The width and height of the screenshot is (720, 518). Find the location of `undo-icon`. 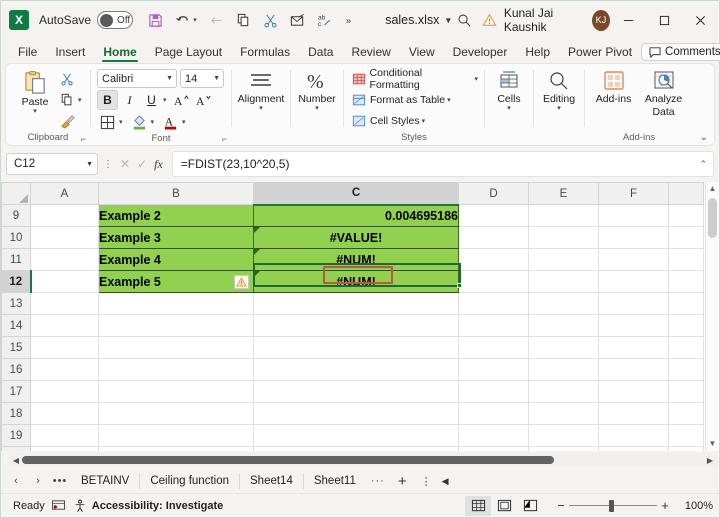

undo-icon is located at coordinates (182, 20).